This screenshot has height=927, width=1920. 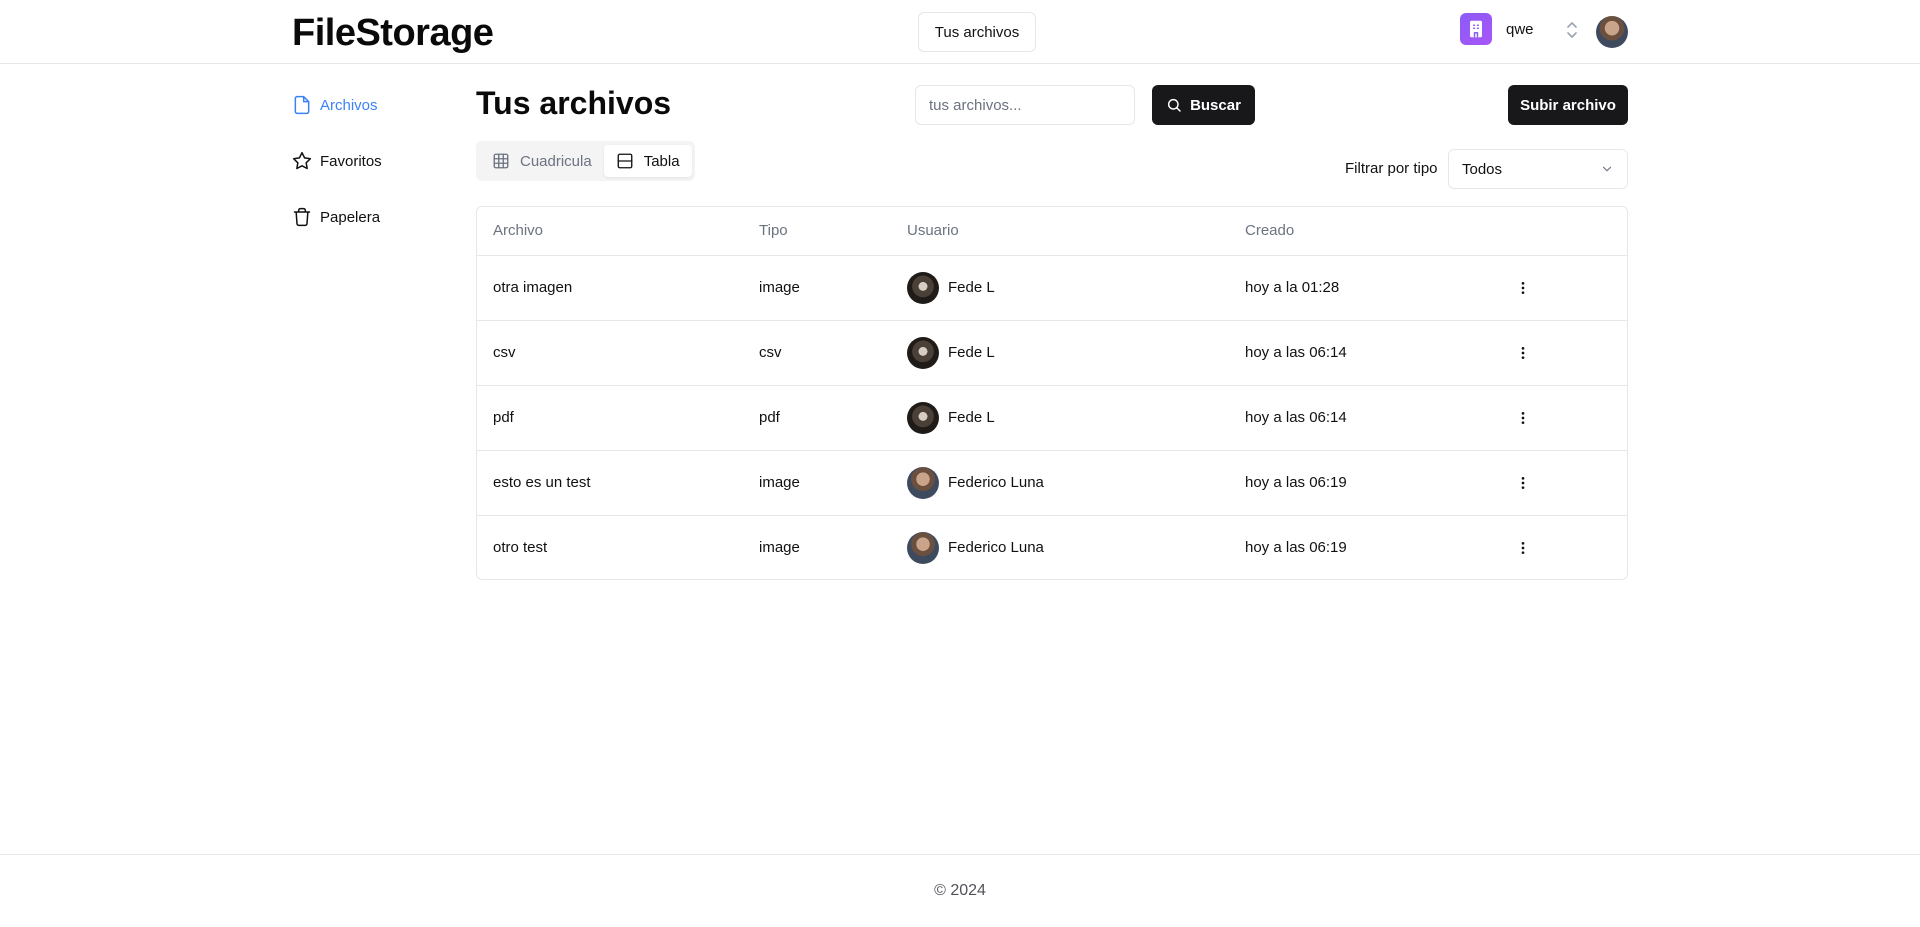 What do you see at coordinates (350, 217) in the screenshot?
I see `sidebar-item-label: Papelera` at bounding box center [350, 217].